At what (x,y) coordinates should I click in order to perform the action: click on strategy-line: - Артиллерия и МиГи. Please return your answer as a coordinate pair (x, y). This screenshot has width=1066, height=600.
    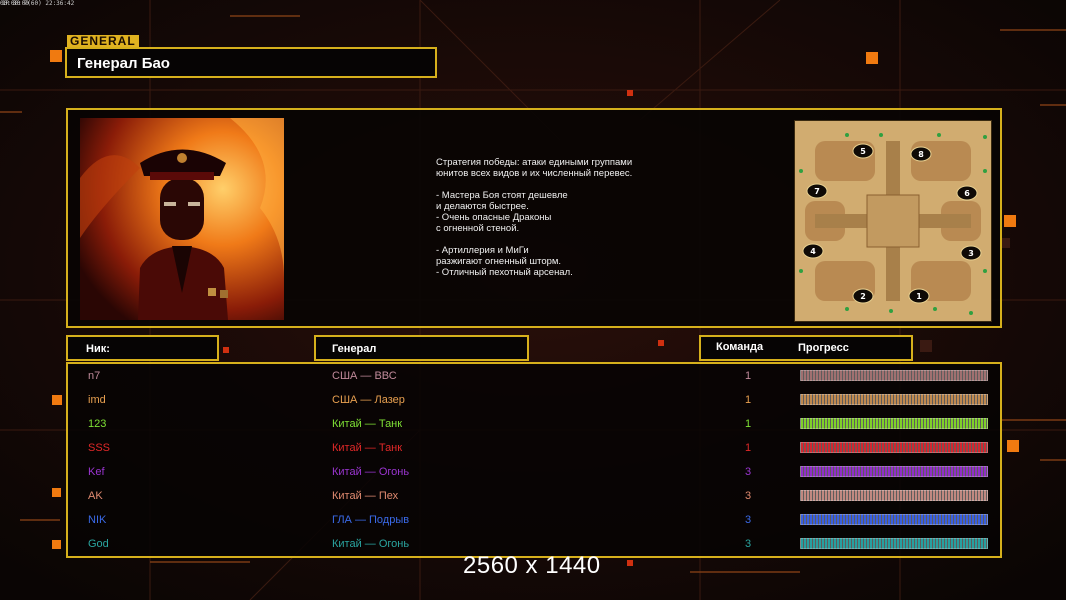
    Looking at the image, I should click on (482, 250).